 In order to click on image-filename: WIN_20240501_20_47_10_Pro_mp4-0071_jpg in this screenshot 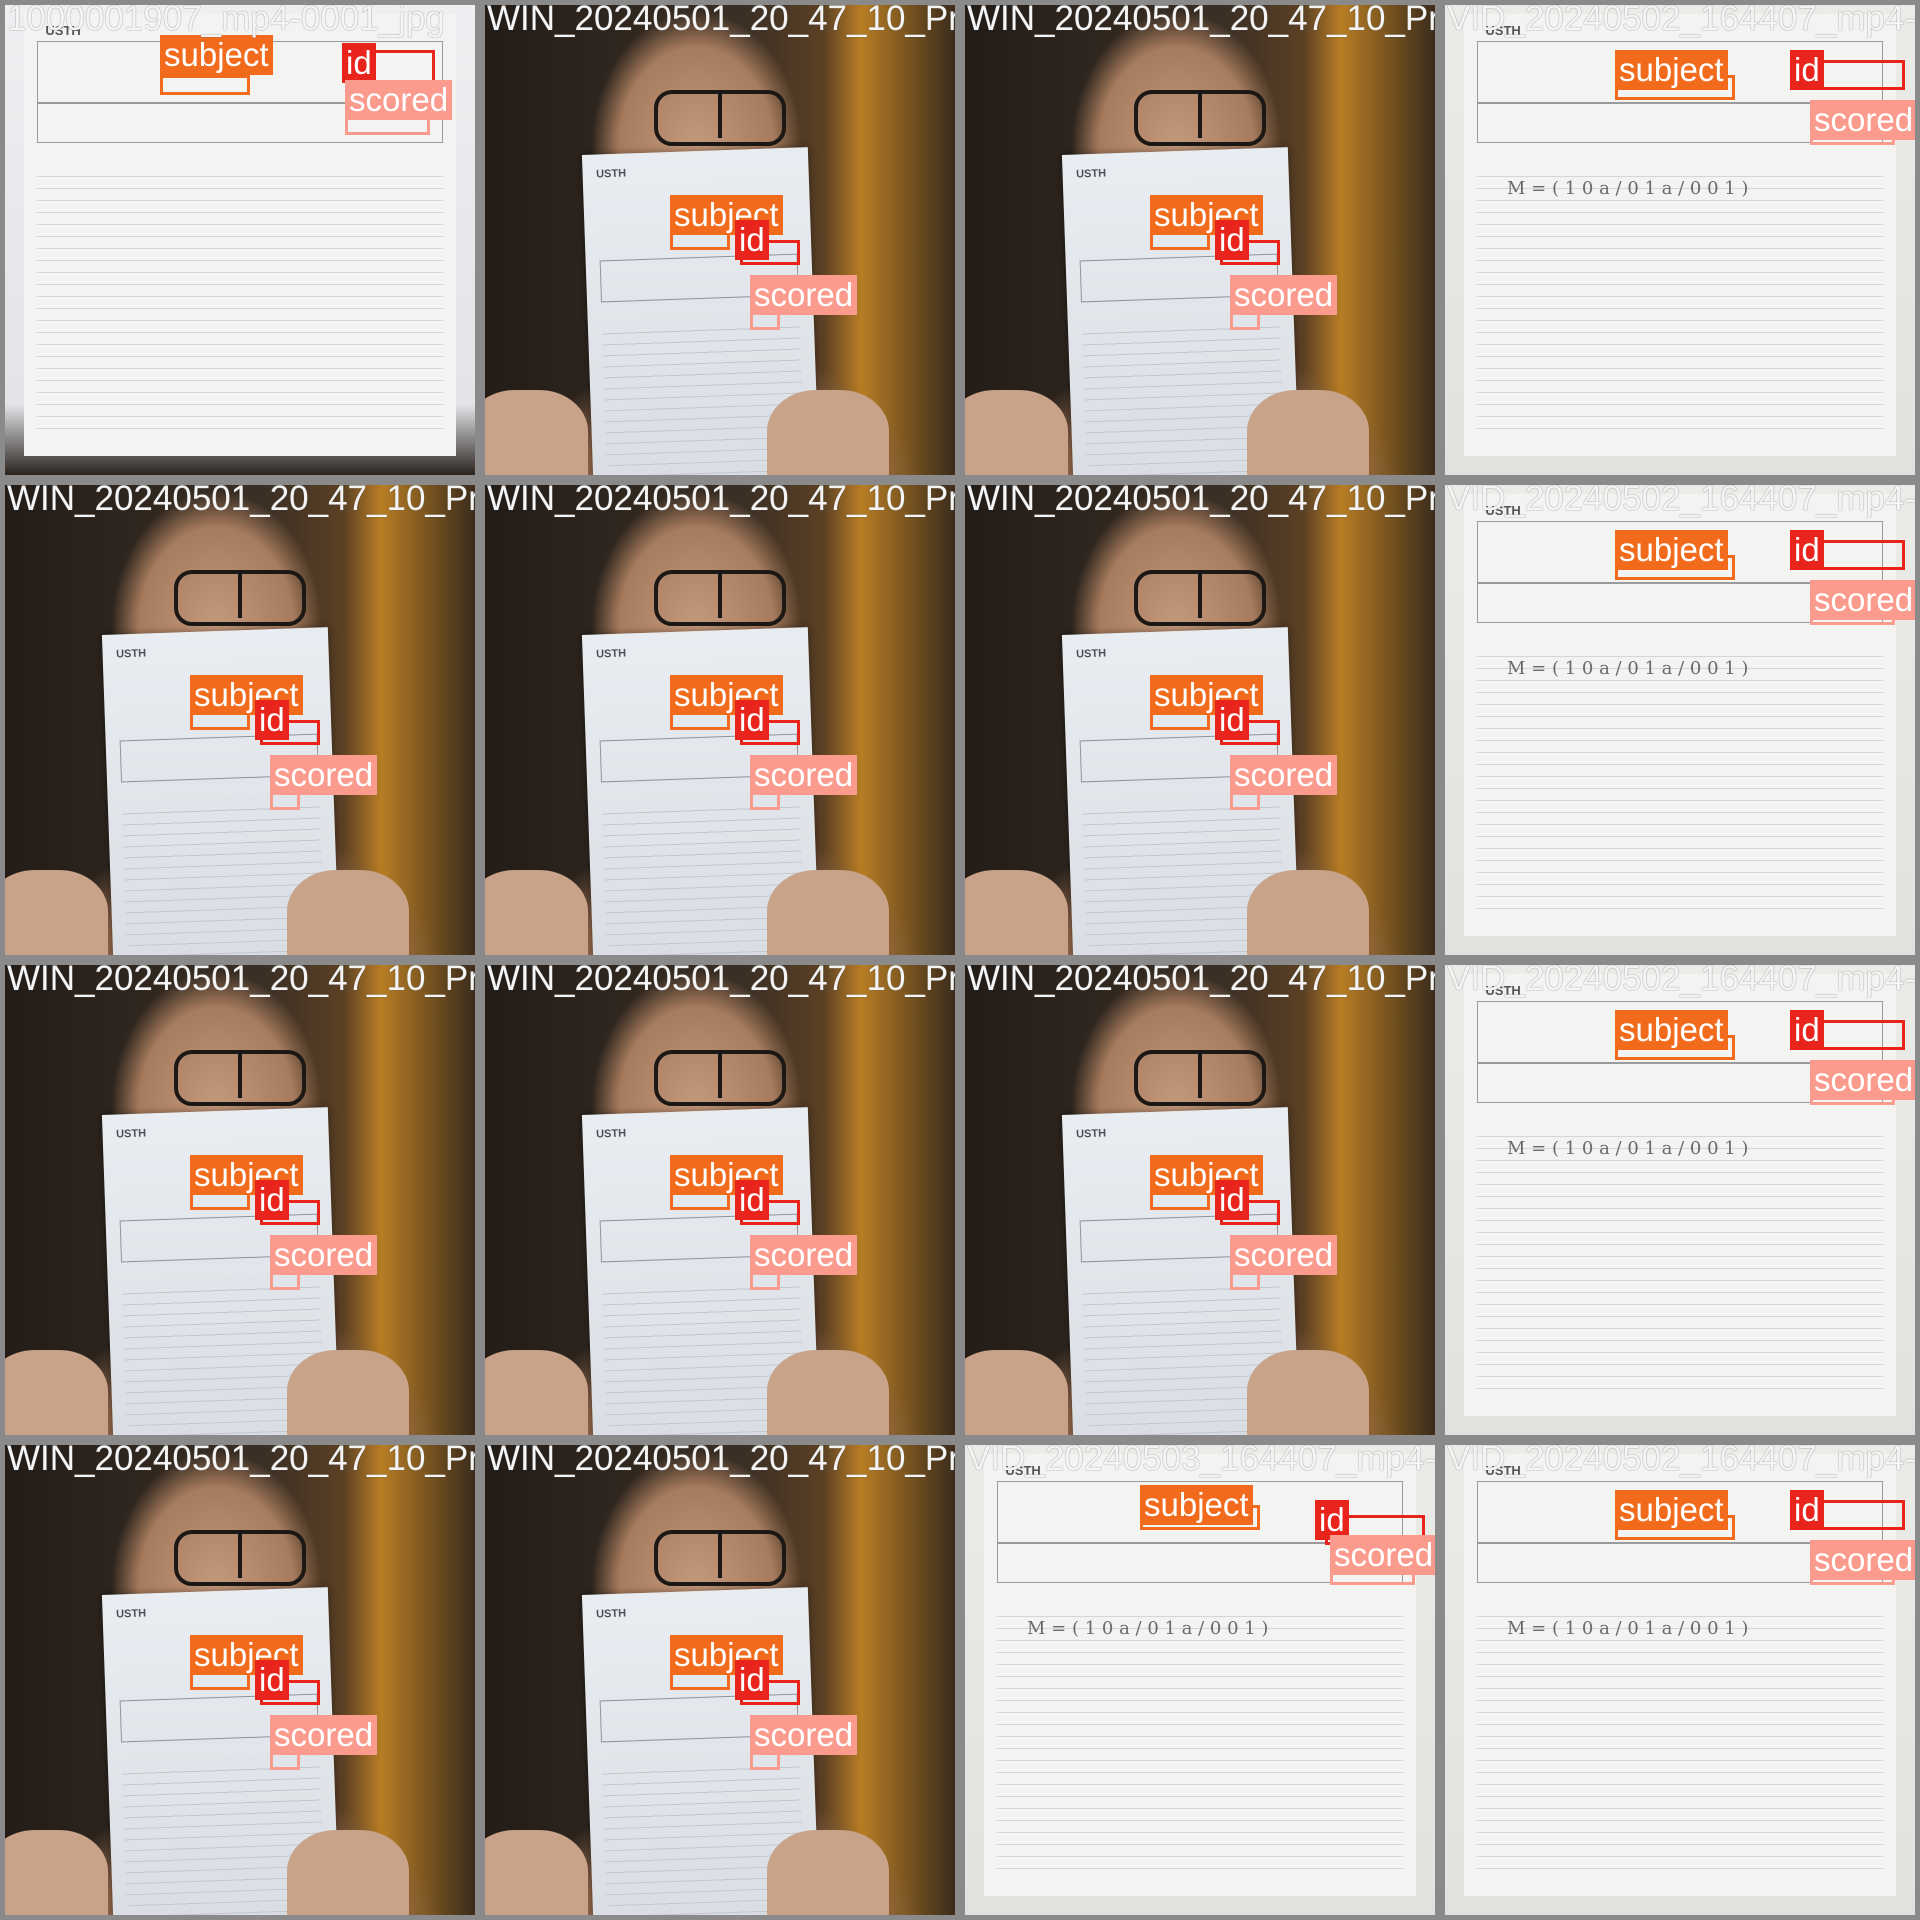, I will do `click(723, 1459)`.